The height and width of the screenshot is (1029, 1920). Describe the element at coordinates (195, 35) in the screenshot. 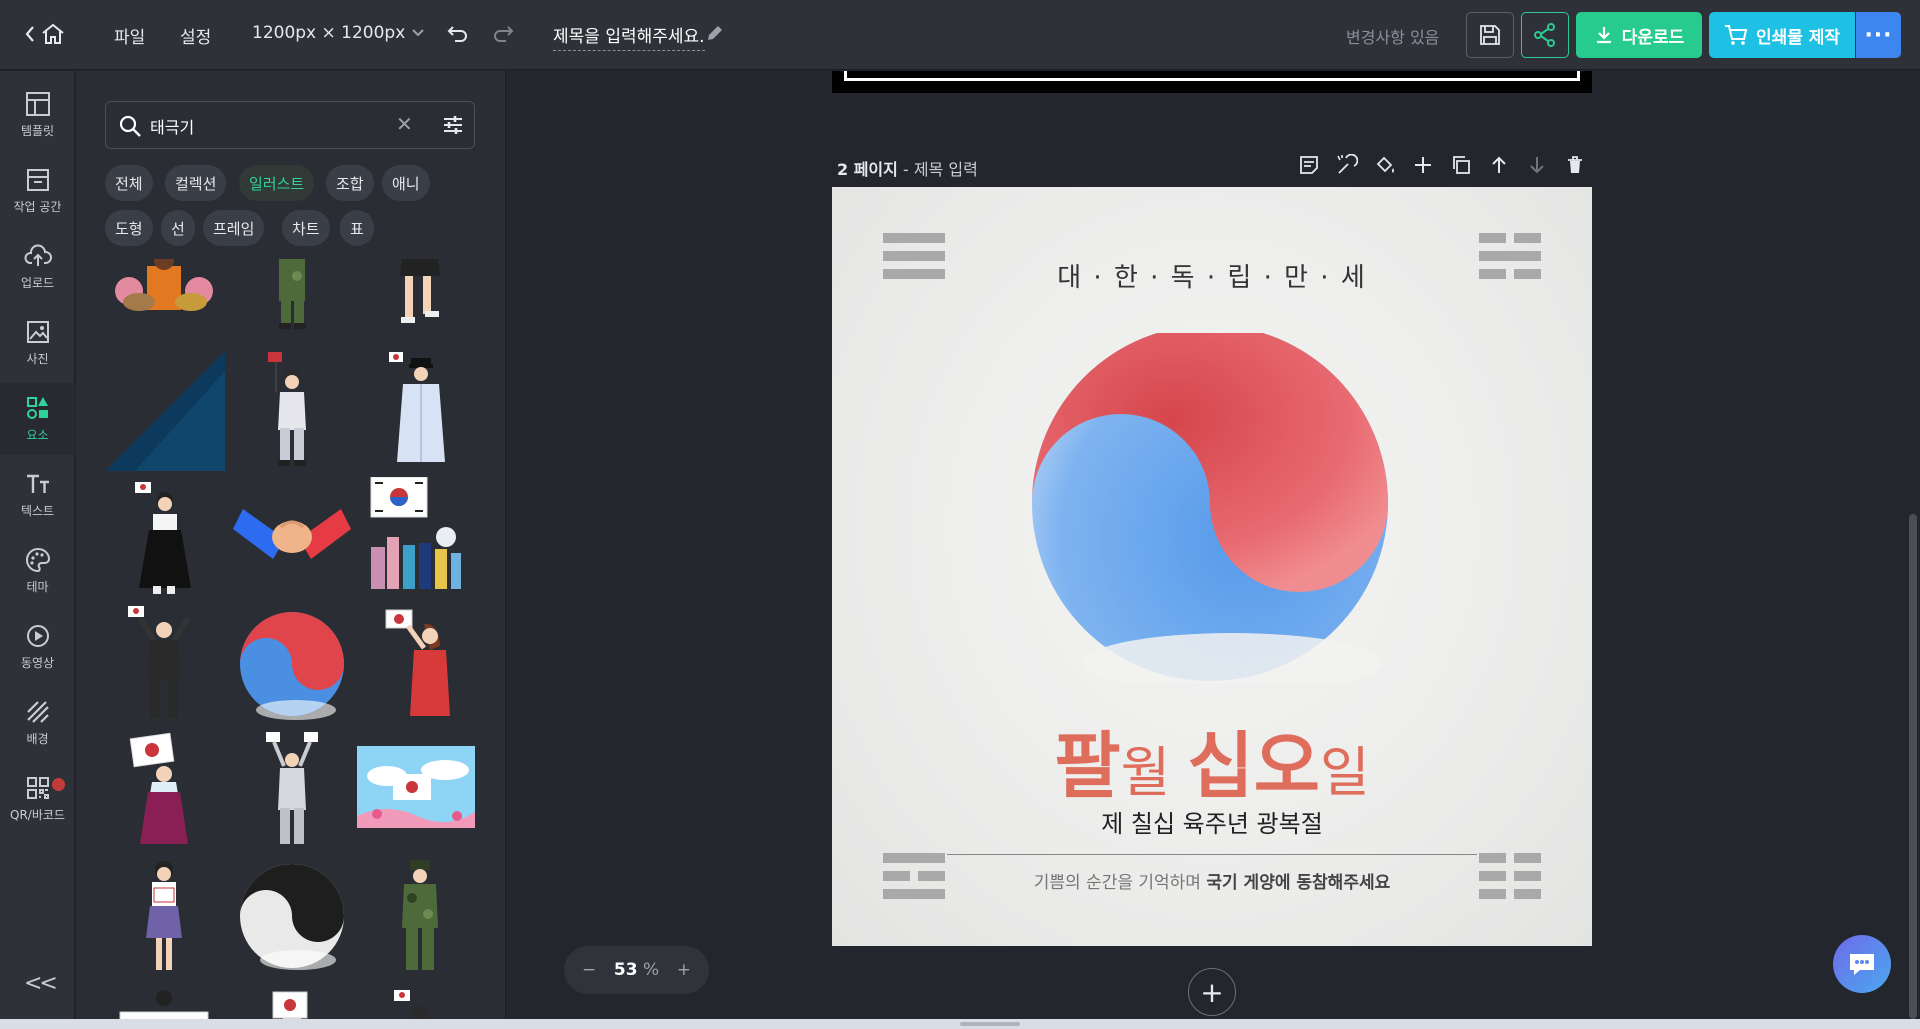

I see `menu-settings: 설정` at that location.